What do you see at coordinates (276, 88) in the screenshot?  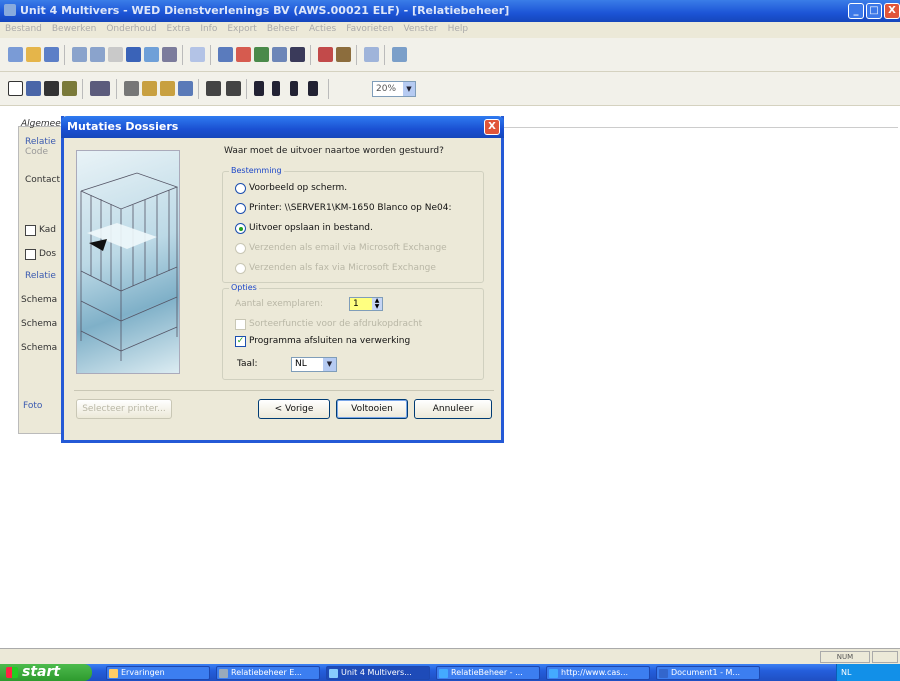 I see `previous-record-icon` at bounding box center [276, 88].